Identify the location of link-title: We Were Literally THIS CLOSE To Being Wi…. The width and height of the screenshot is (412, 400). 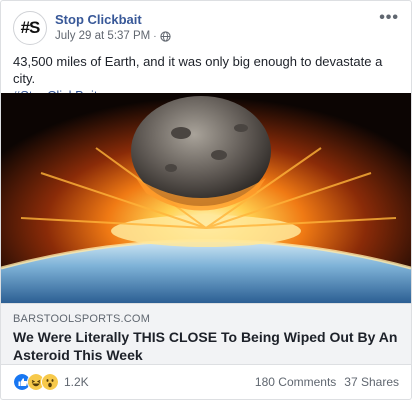
(206, 346).